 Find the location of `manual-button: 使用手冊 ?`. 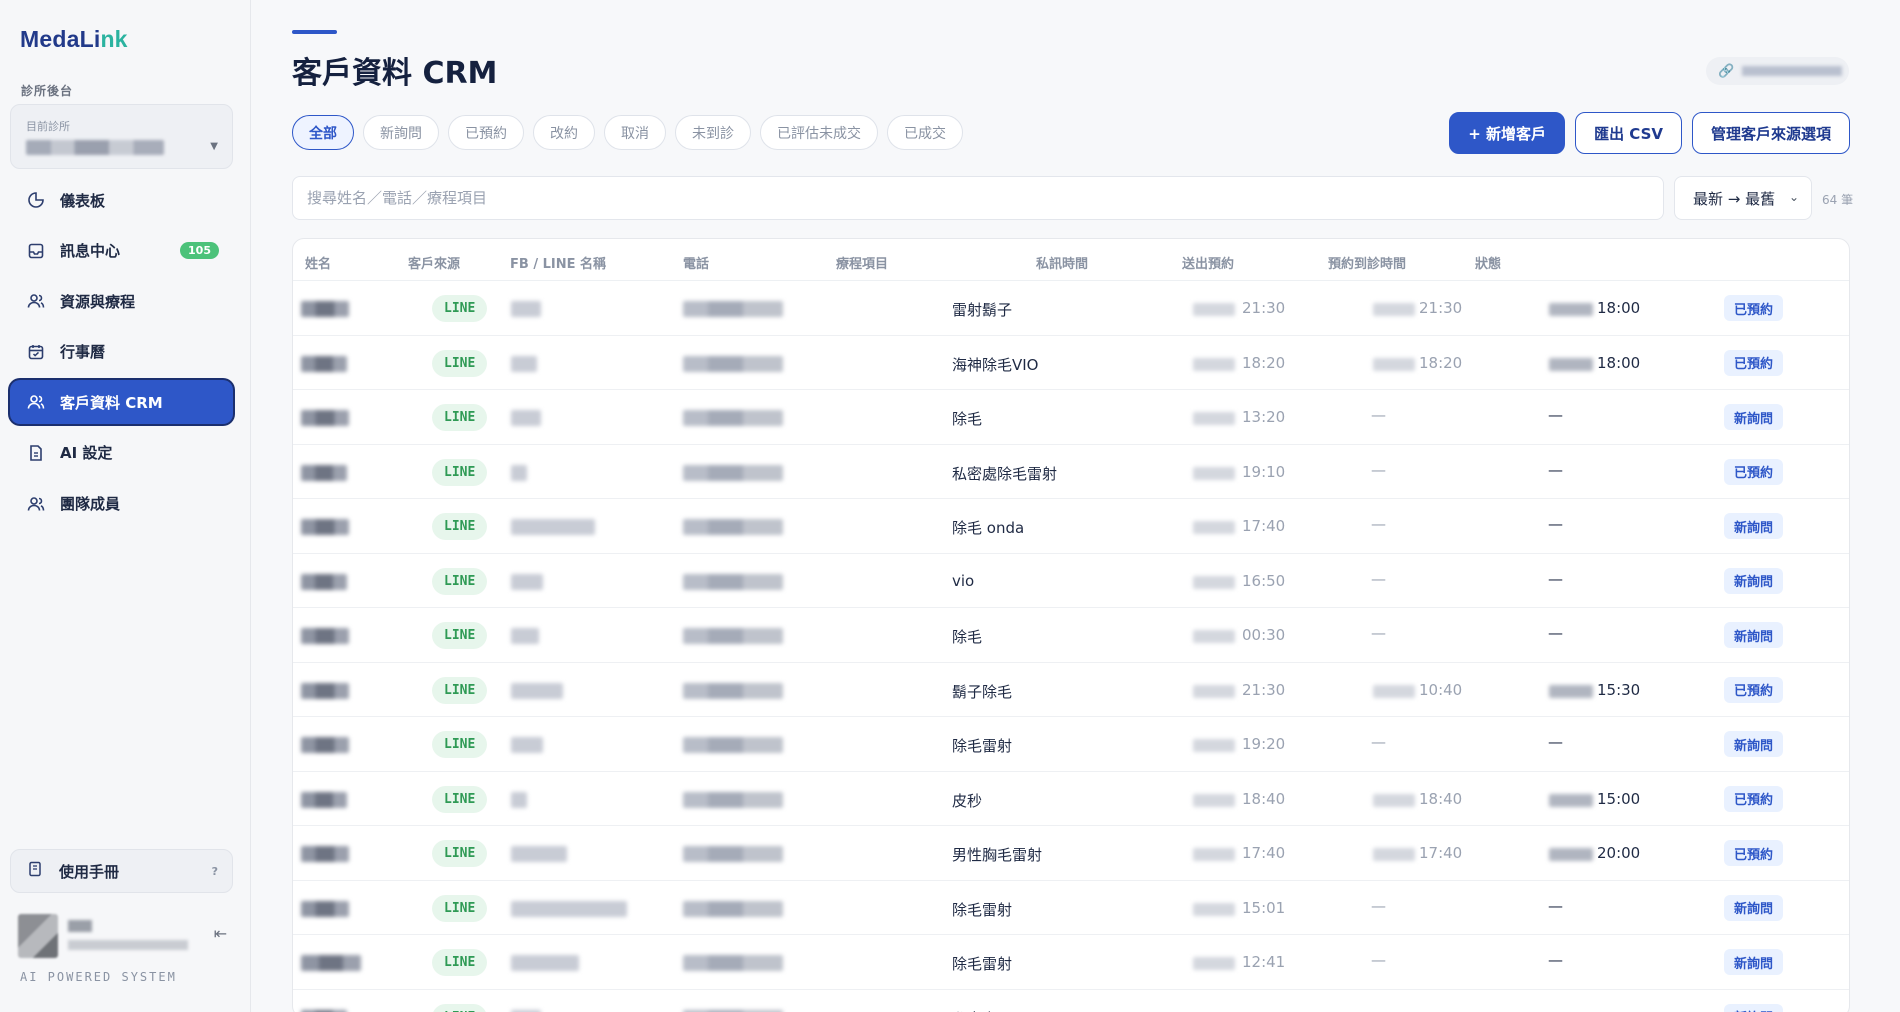

manual-button: 使用手冊 ? is located at coordinates (121, 871).